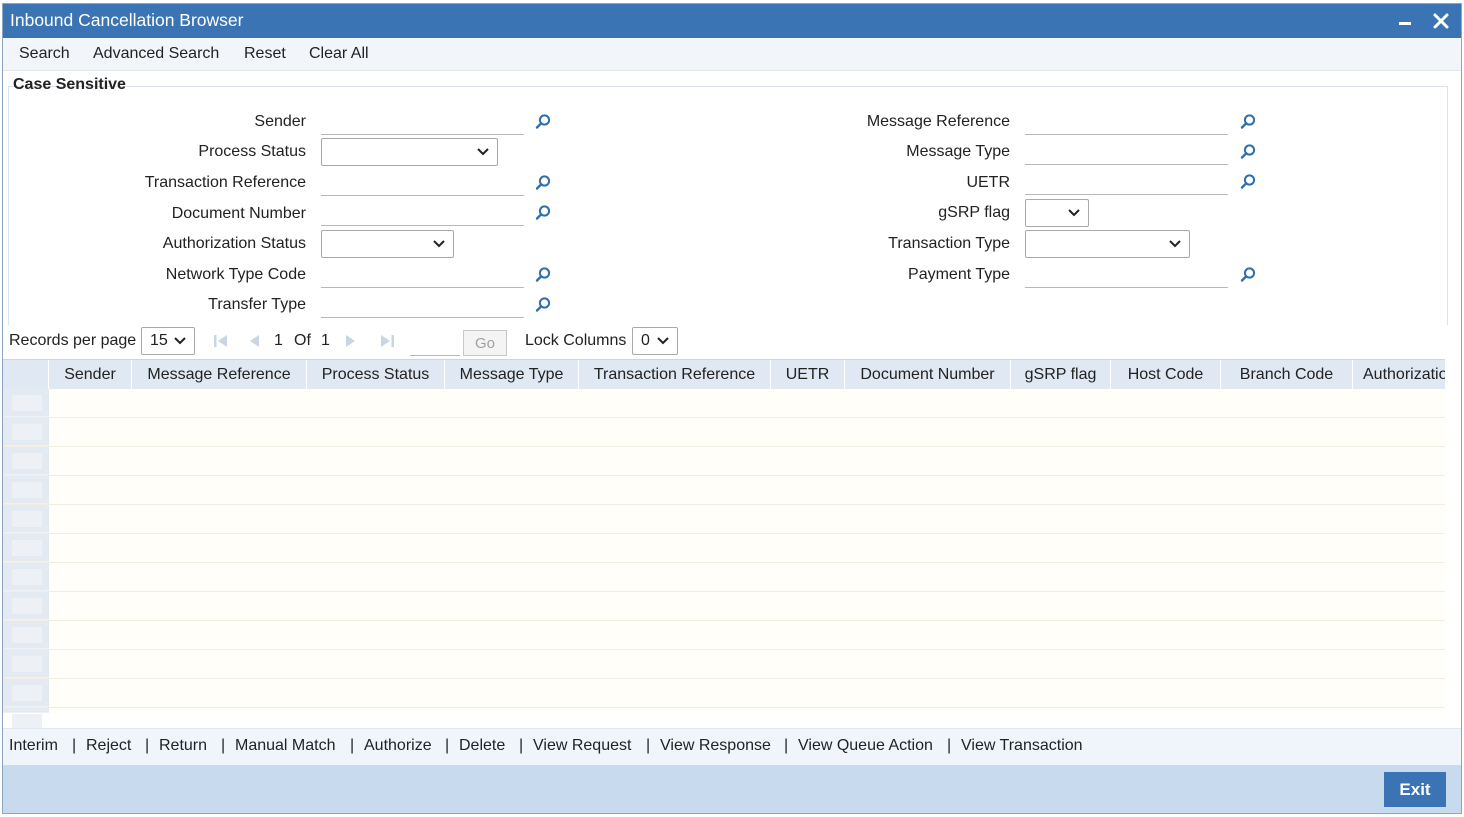 The width and height of the screenshot is (1464, 817). What do you see at coordinates (485, 343) in the screenshot?
I see `go-button: Go` at bounding box center [485, 343].